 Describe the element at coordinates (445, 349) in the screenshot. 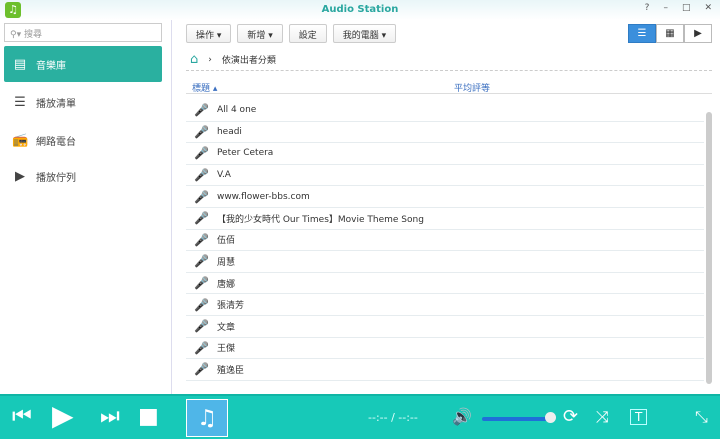

I see `list-item: 🎤 王傑` at that location.